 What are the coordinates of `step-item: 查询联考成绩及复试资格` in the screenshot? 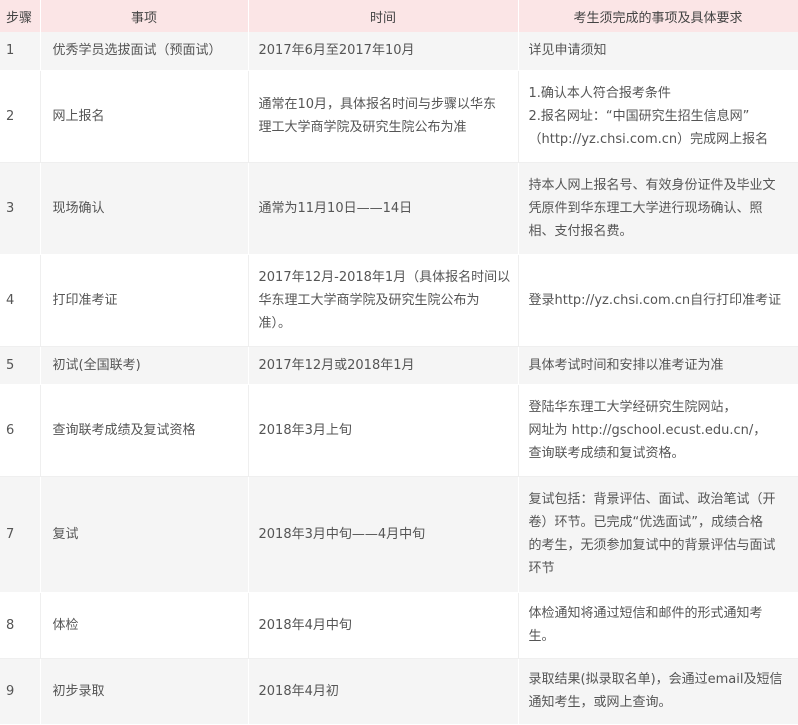 It's located at (144, 430).